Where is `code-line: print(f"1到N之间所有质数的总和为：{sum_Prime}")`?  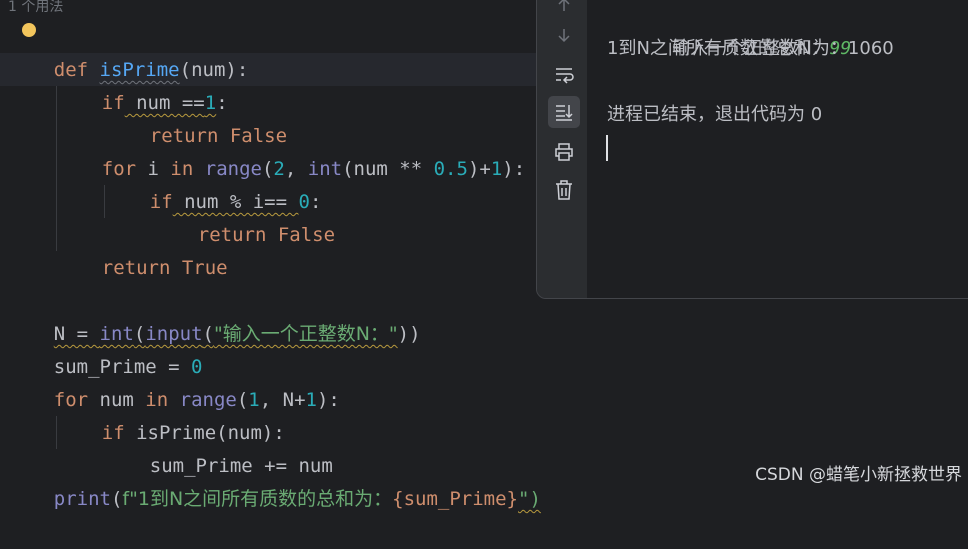
code-line: print(f"1到N之间所有质数的总和为：{sum_Prime}") is located at coordinates (274, 480).